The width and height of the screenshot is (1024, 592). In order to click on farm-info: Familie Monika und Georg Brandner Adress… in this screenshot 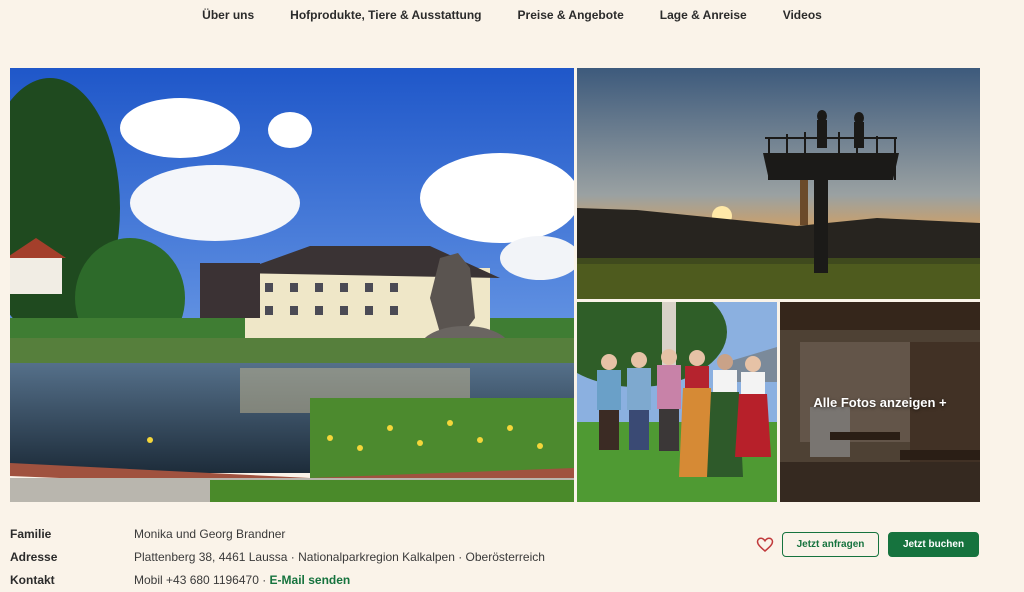, I will do `click(320, 556)`.